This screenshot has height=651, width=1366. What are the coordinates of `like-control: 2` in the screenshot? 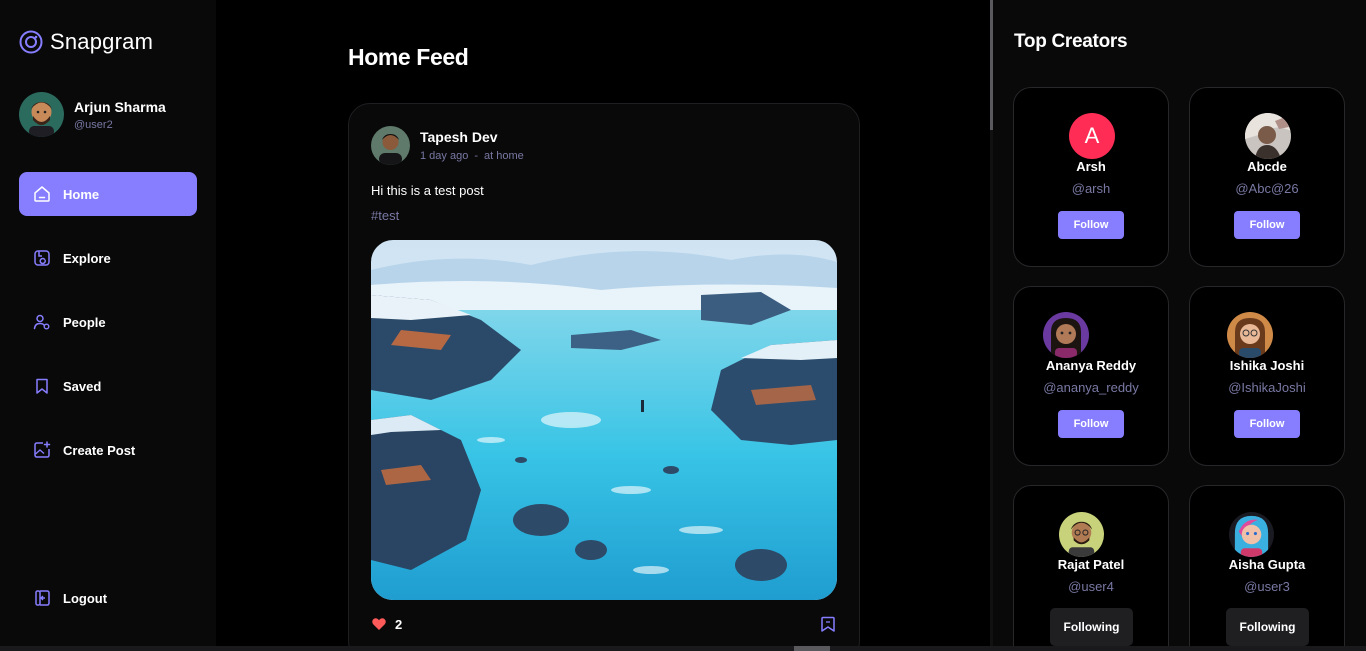 It's located at (386, 624).